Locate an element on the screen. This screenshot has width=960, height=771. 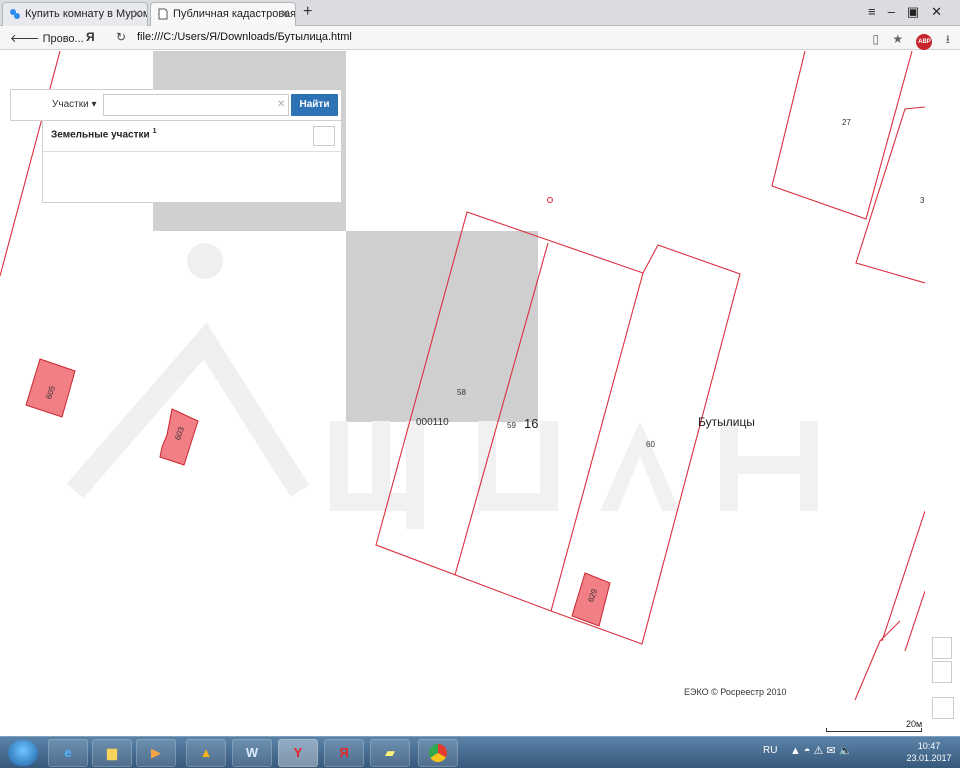
search-input is located at coordinates (196, 105).